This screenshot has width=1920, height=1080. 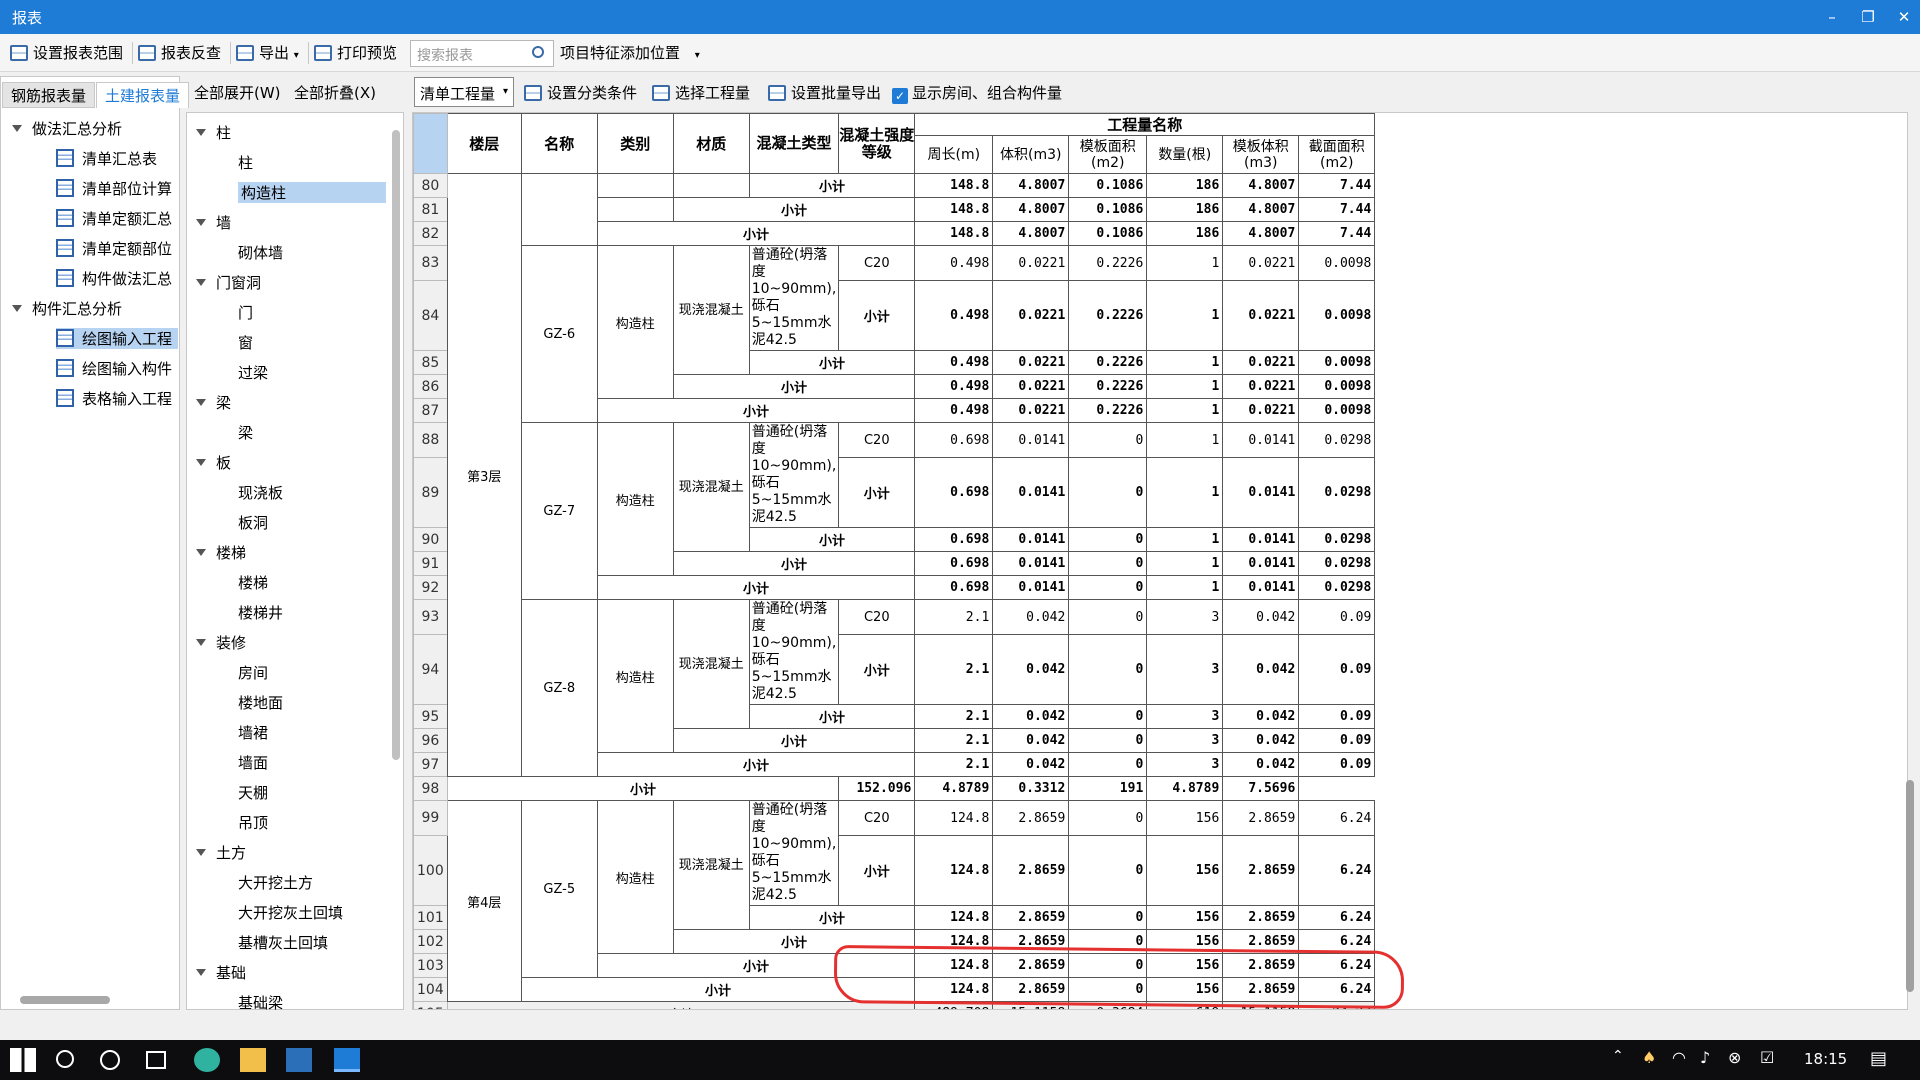 I want to click on row-number: 99, so click(x=430, y=818).